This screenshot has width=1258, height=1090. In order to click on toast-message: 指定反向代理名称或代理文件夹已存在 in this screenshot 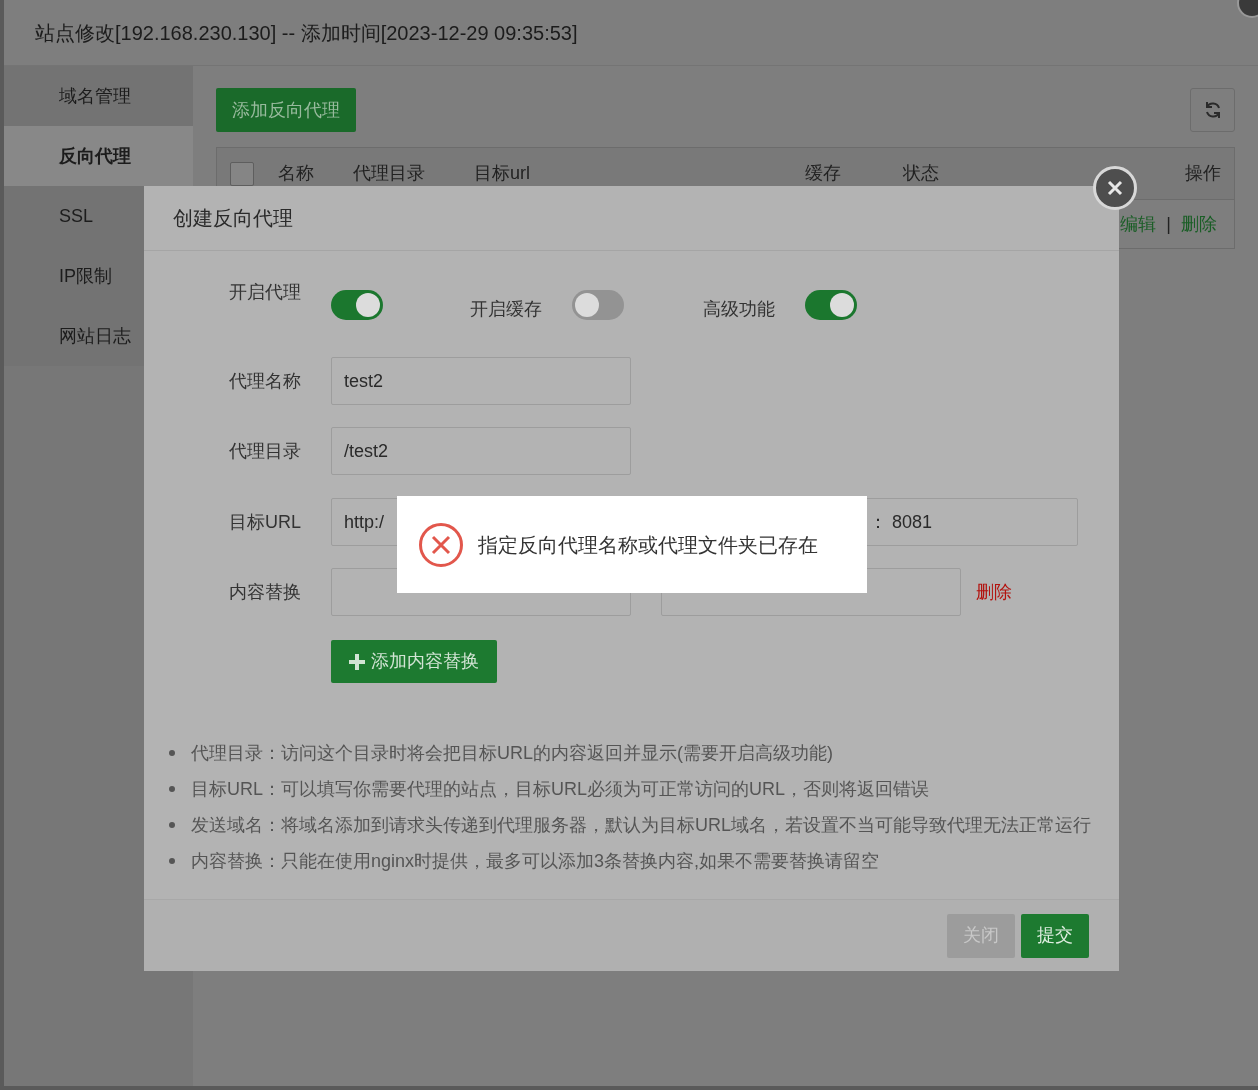, I will do `click(648, 545)`.